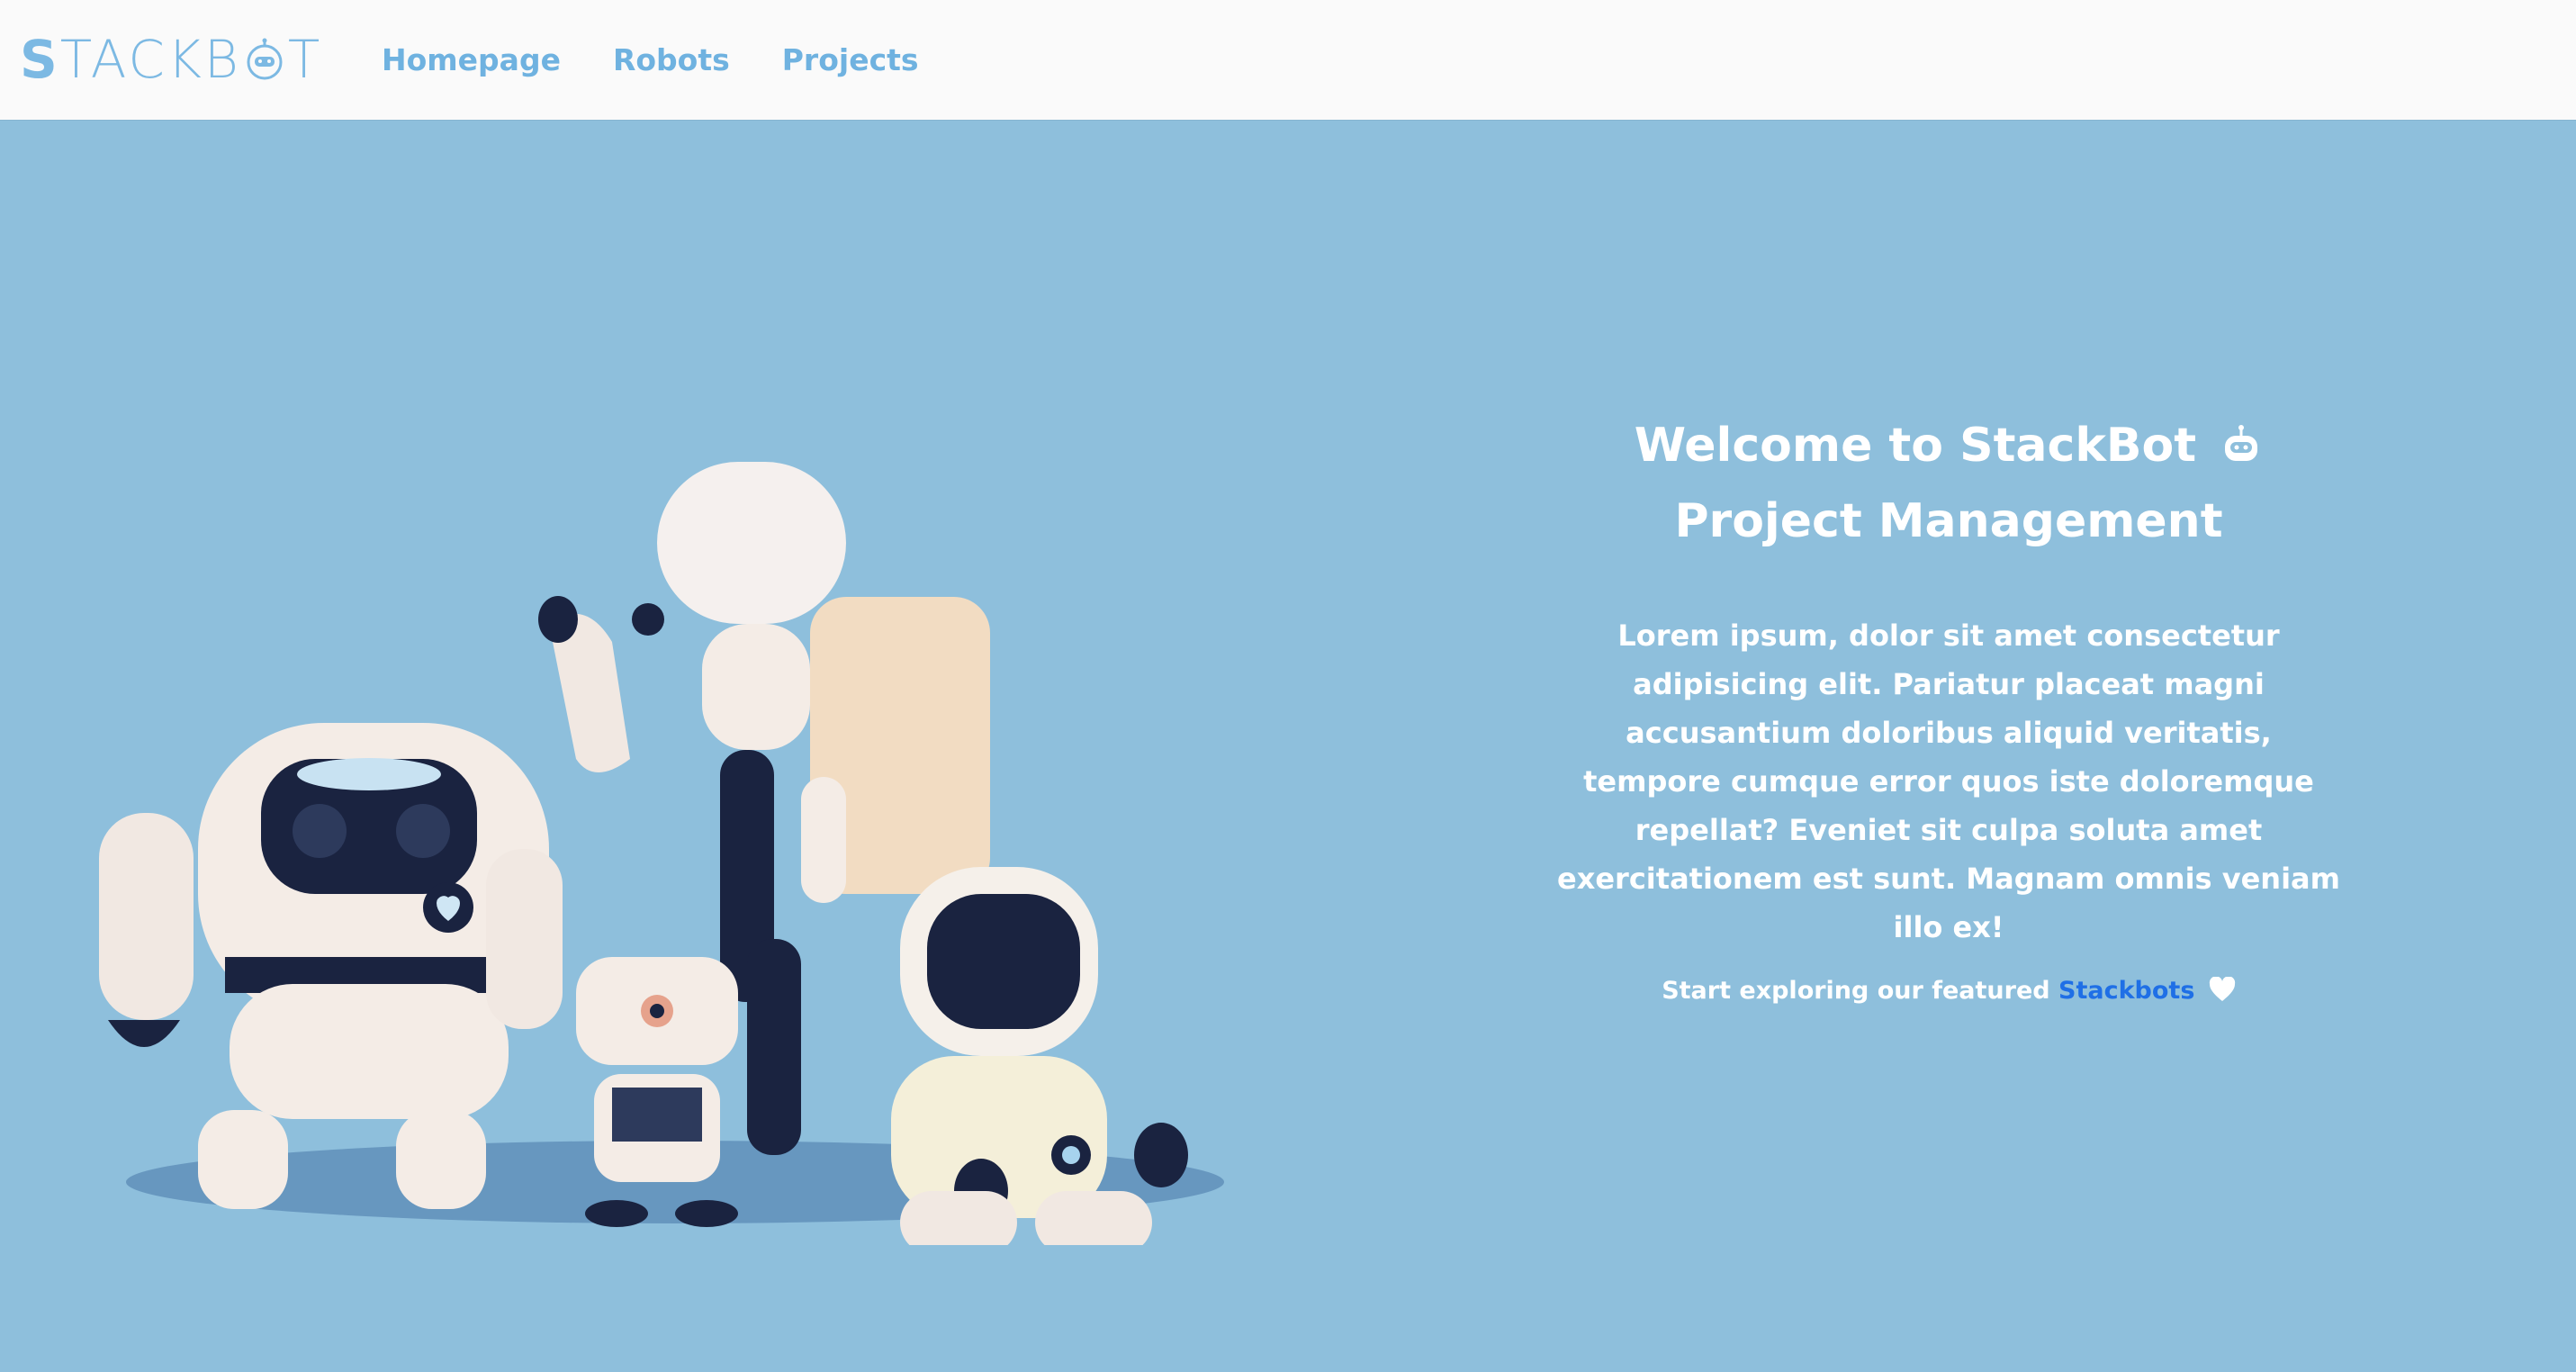 This screenshot has height=1372, width=2576. Describe the element at coordinates (2126, 991) in the screenshot. I see `stackbots-link: Stackbots` at that location.